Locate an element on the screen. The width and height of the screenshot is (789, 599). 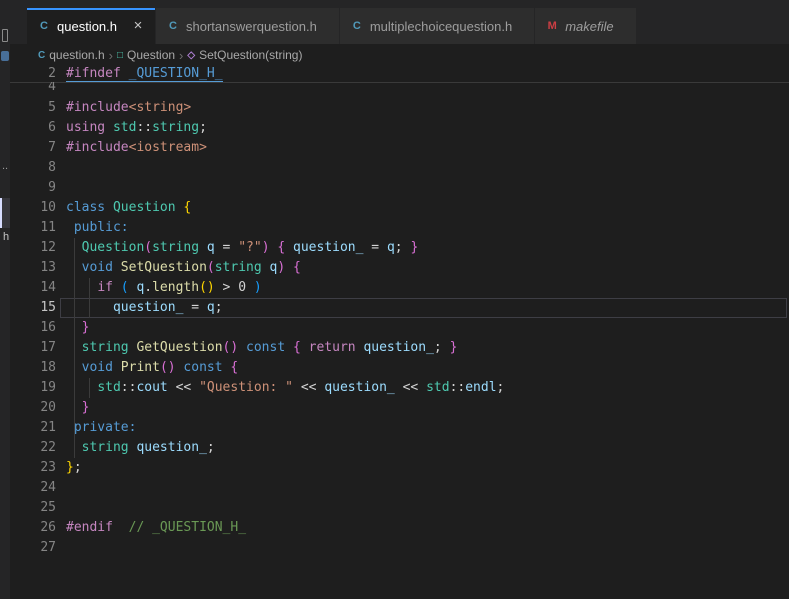
code-line-9: 9 is located at coordinates (399, 188).